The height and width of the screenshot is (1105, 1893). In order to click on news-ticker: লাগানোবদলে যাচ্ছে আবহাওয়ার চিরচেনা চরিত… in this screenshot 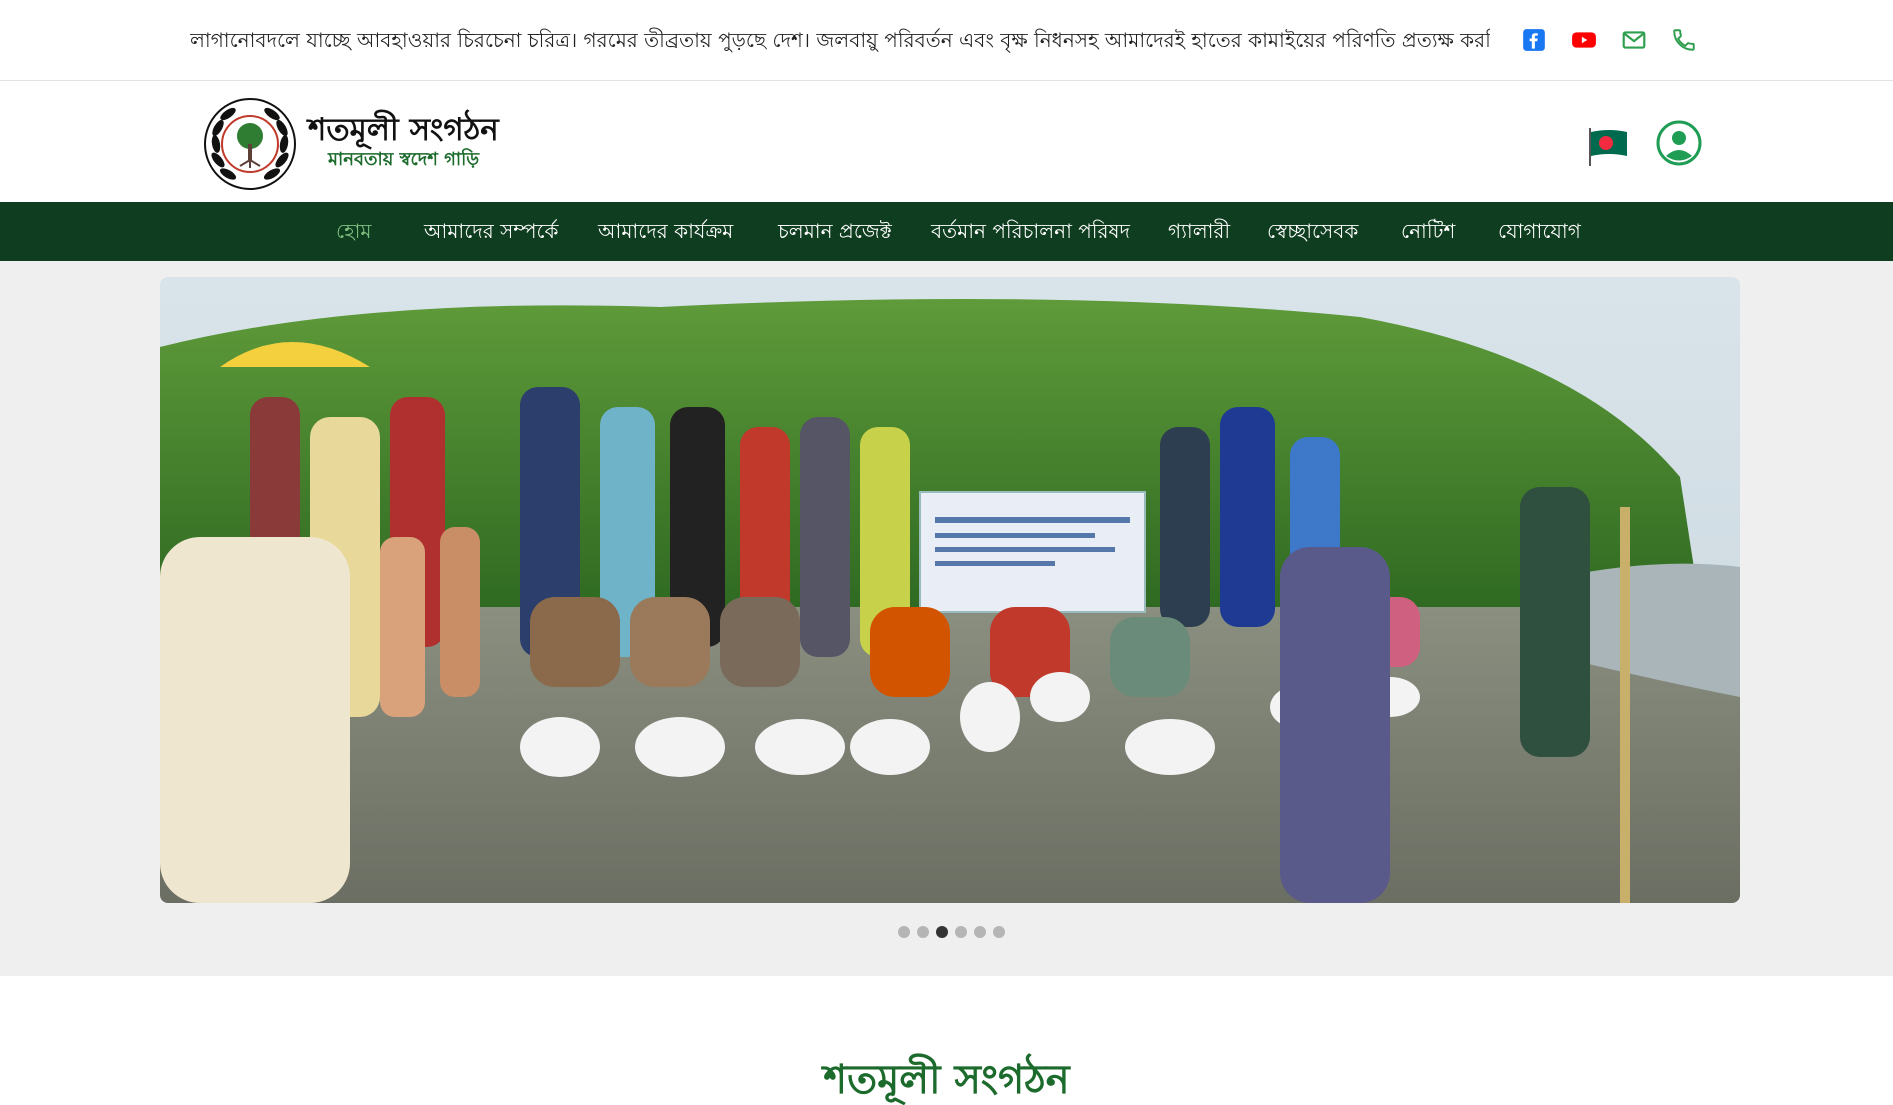, I will do `click(840, 40)`.